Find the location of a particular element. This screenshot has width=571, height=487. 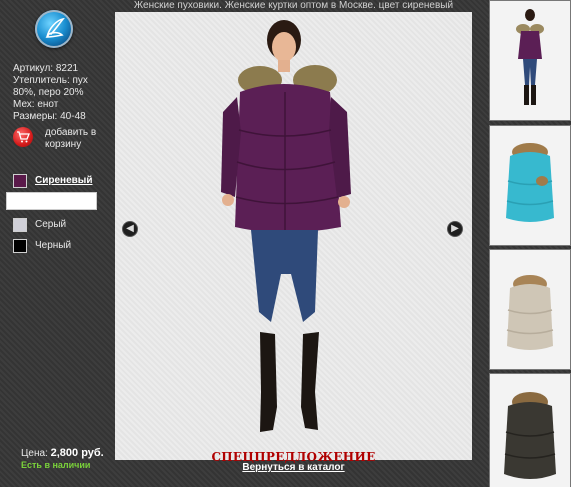

color-label: Серый is located at coordinates (50, 224).